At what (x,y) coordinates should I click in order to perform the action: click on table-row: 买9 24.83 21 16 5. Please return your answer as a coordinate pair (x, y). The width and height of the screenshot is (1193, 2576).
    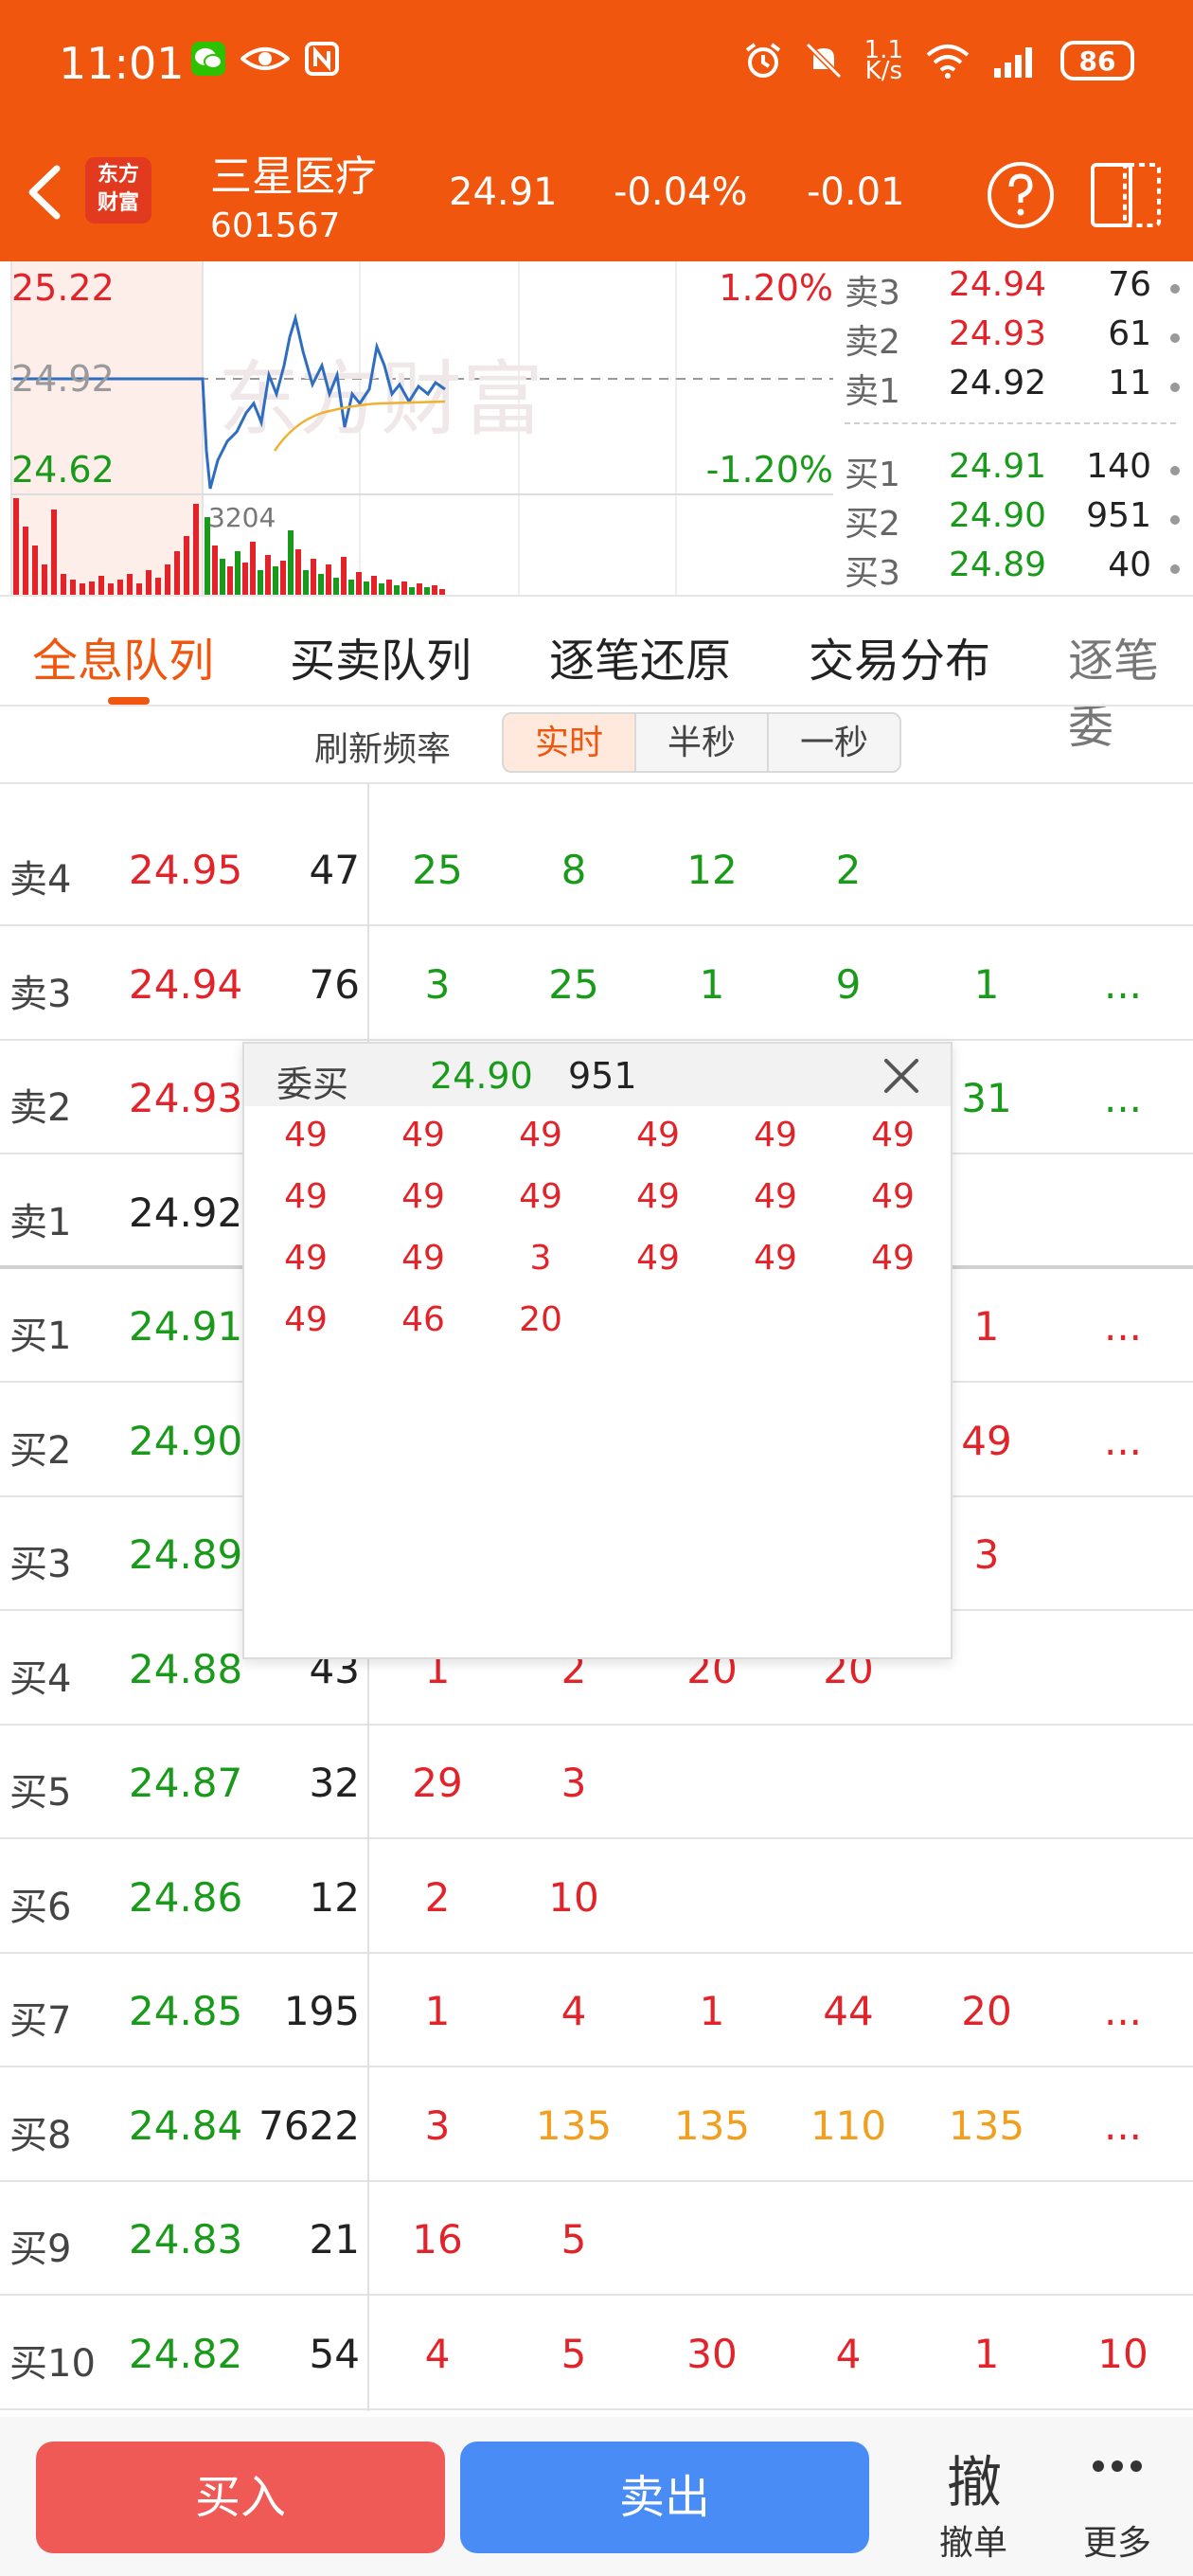
    Looking at the image, I should click on (596, 2239).